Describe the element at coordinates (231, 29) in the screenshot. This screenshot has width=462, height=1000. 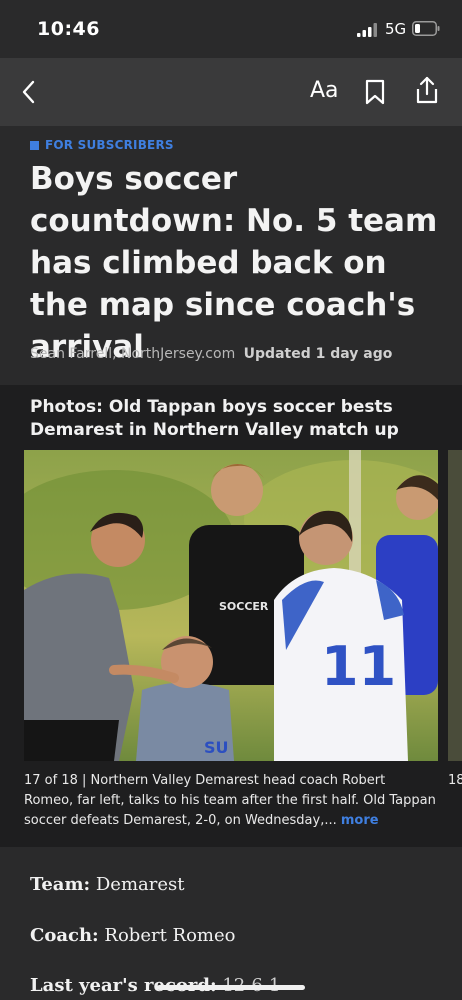
I see `status-bar: 10:46 5G` at that location.